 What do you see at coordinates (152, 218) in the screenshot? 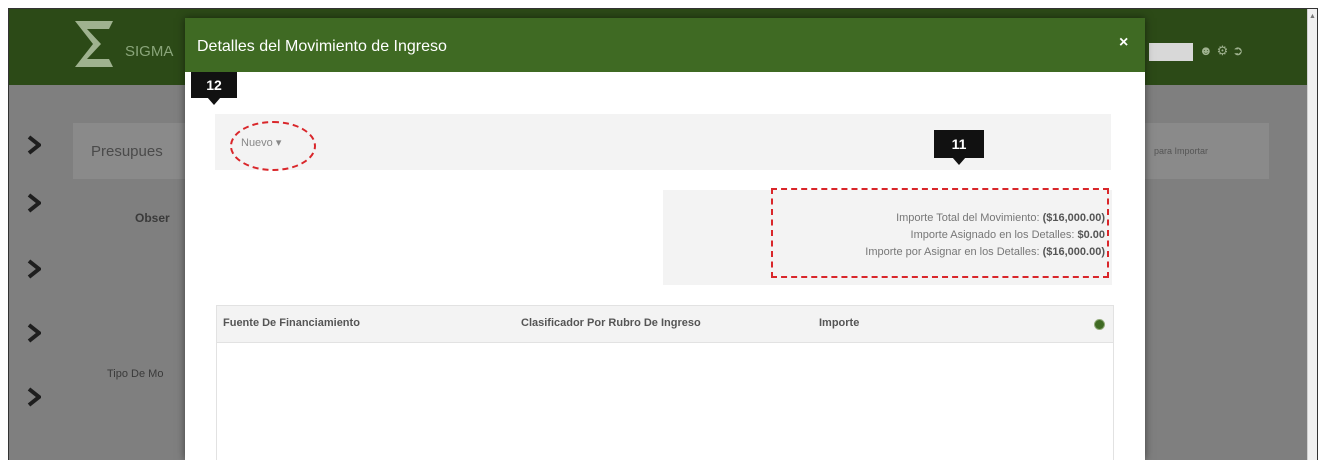
I see `background-field-obs: Obser` at bounding box center [152, 218].